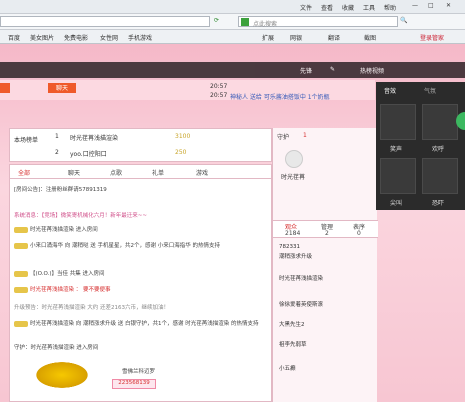  Describe the element at coordinates (325, 229) in the screenshot. I see `audience-tabs: 观众 2184 管理 2 表序 0` at that location.